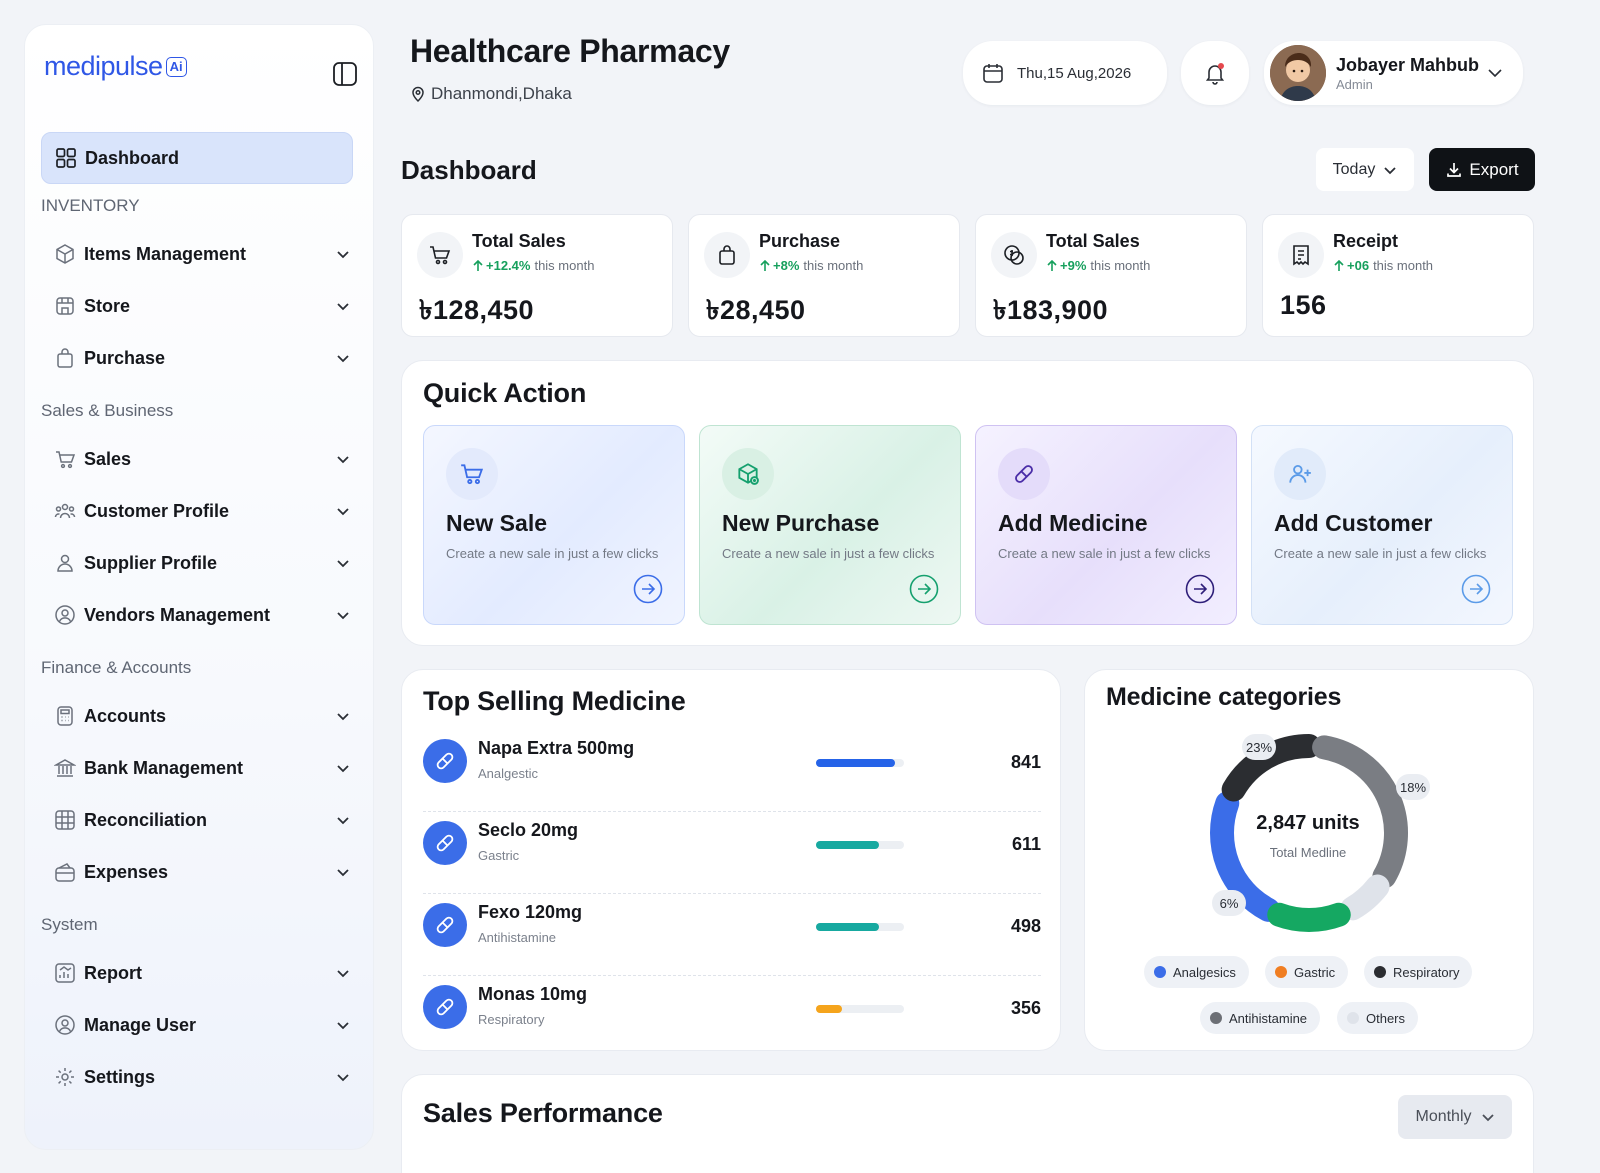 The height and width of the screenshot is (1173, 1600). Describe the element at coordinates (732, 771) in the screenshot. I see `medicine-row: Napa Extra 500mg Analgestic 841` at that location.